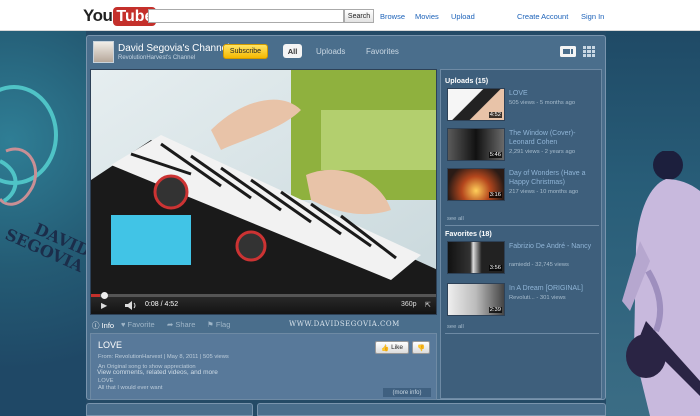  What do you see at coordinates (476, 144) in the screenshot?
I see `video-thumbnail: 5:46` at bounding box center [476, 144].